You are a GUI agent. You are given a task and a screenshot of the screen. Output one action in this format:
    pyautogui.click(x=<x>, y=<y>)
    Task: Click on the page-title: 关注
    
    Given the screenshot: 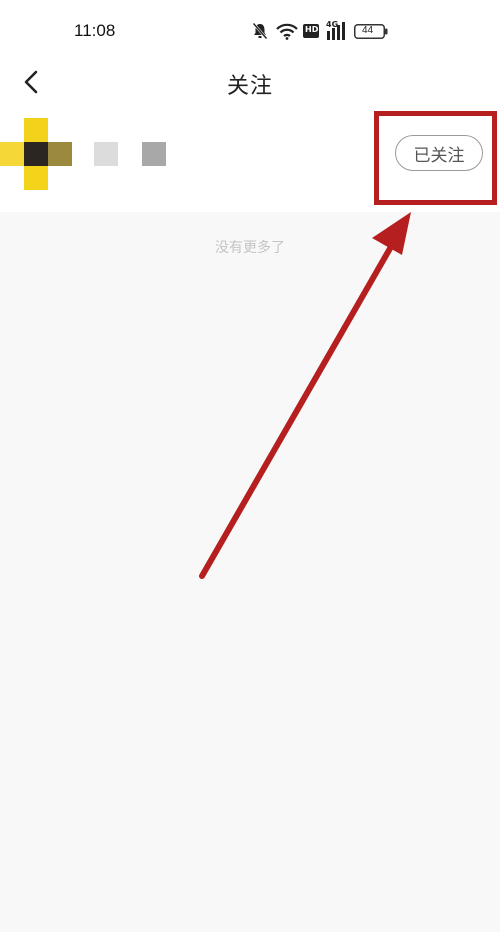 What is the action you would take?
    pyautogui.click(x=249, y=86)
    